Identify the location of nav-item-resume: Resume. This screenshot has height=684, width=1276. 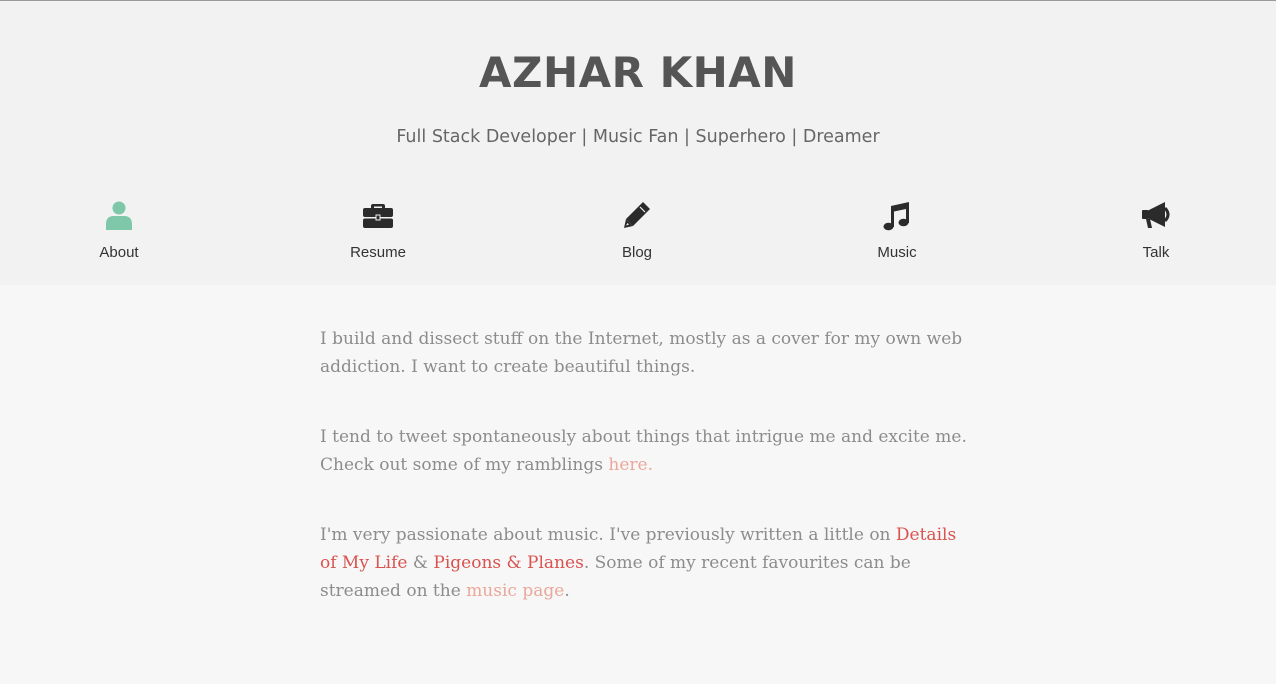
(378, 233).